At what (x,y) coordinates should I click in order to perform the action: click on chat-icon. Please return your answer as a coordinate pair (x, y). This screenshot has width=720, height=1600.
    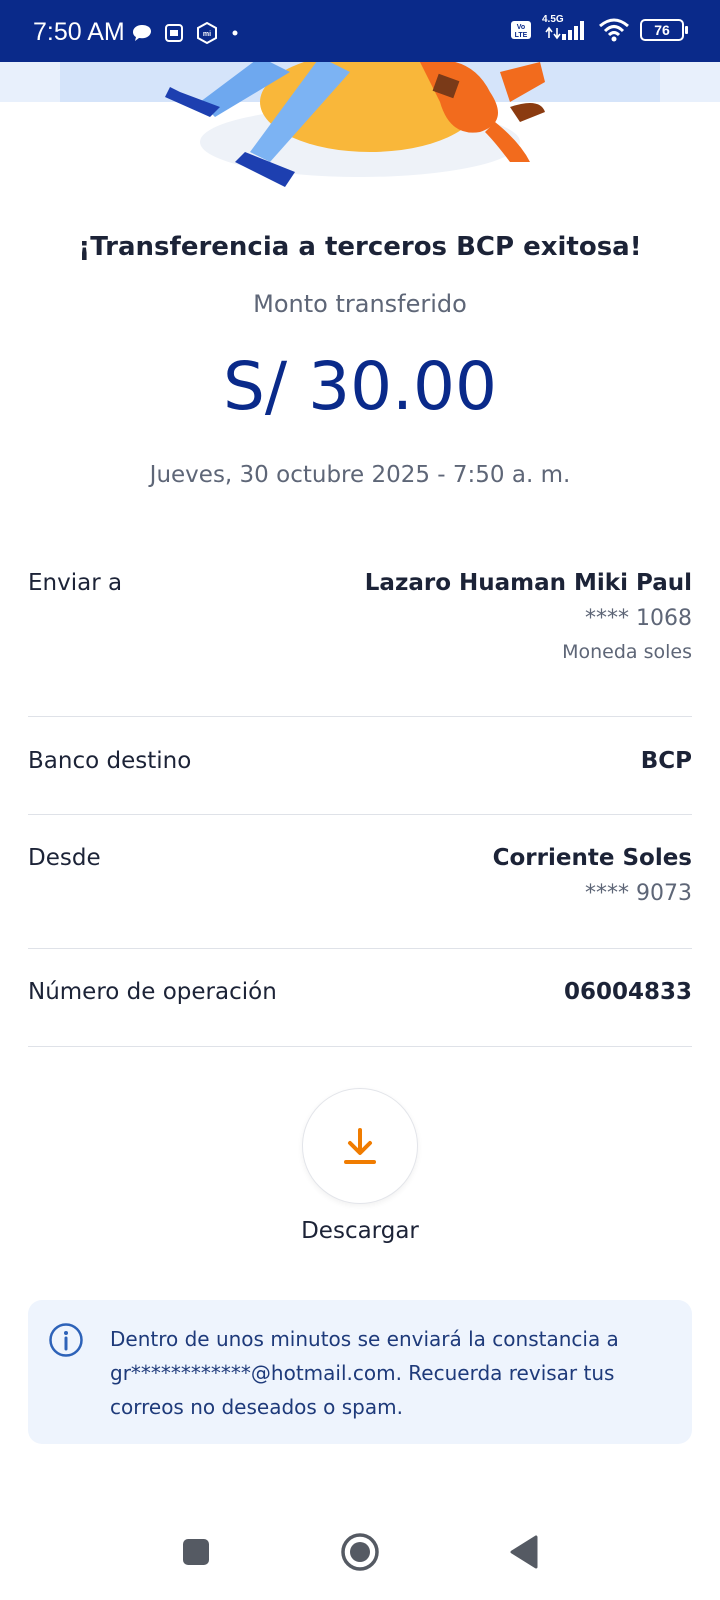
    Looking at the image, I should click on (142, 33).